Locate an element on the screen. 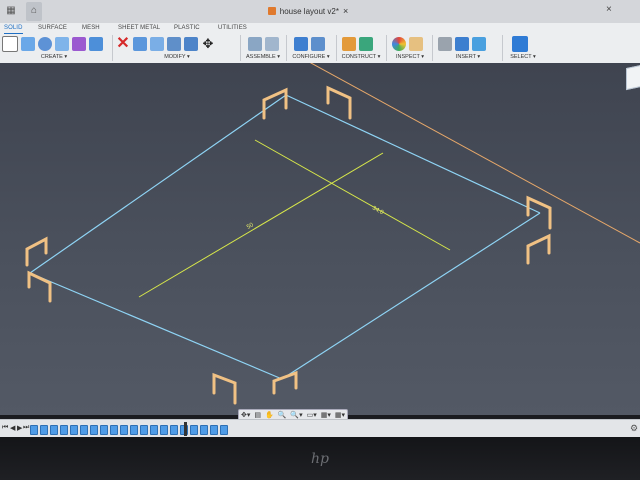  tab-plastic: PLASTIC is located at coordinates (187, 28).